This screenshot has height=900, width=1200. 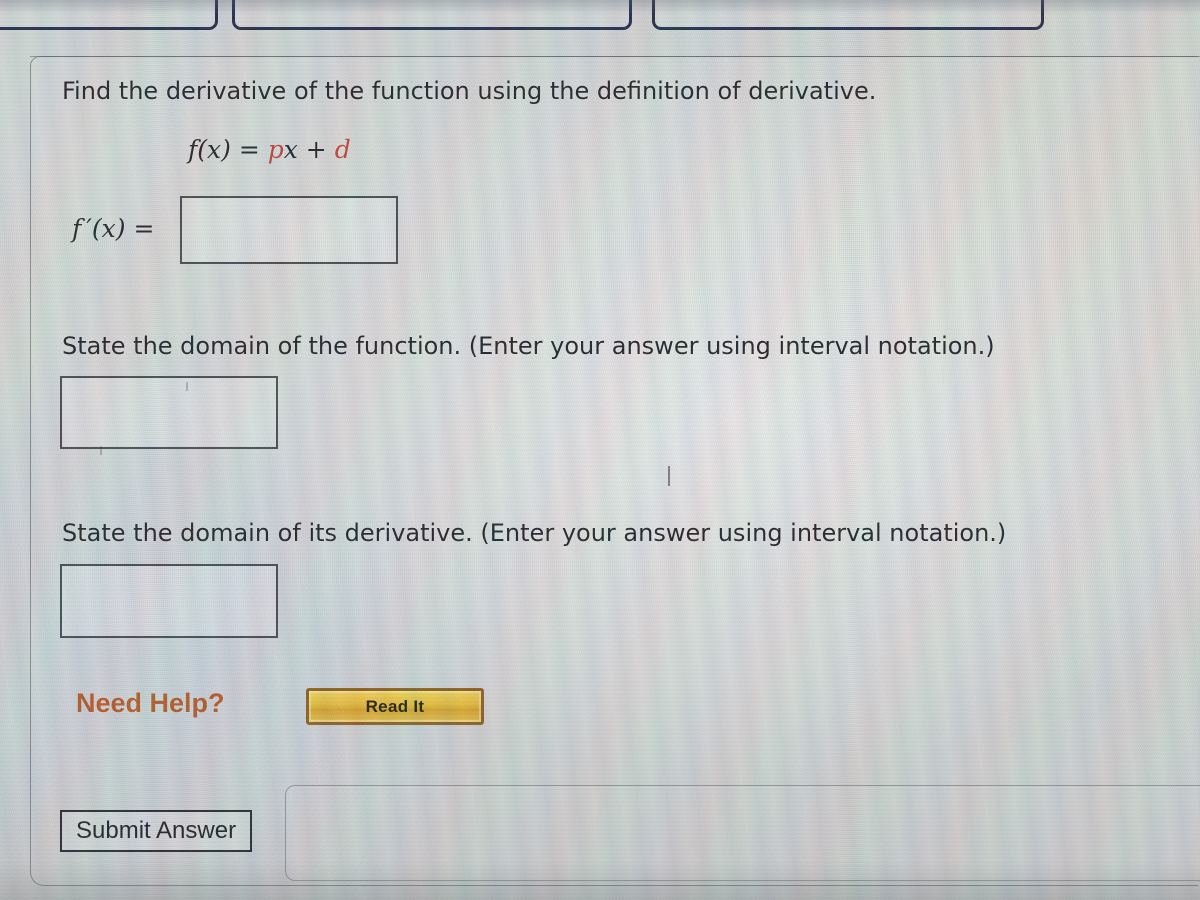 I want to click on domain-function-answer-input, so click(x=169, y=412).